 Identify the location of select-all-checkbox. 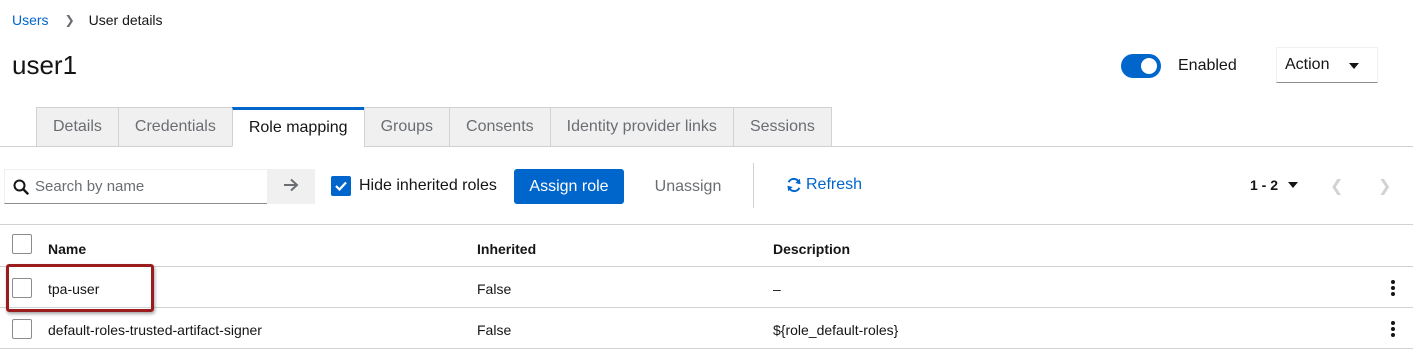
(22, 244).